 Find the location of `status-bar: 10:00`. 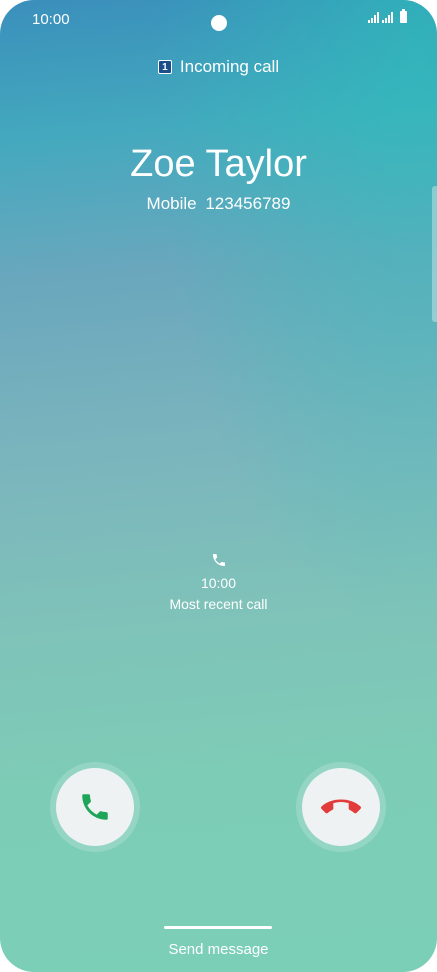

status-bar: 10:00 is located at coordinates (218, 20).